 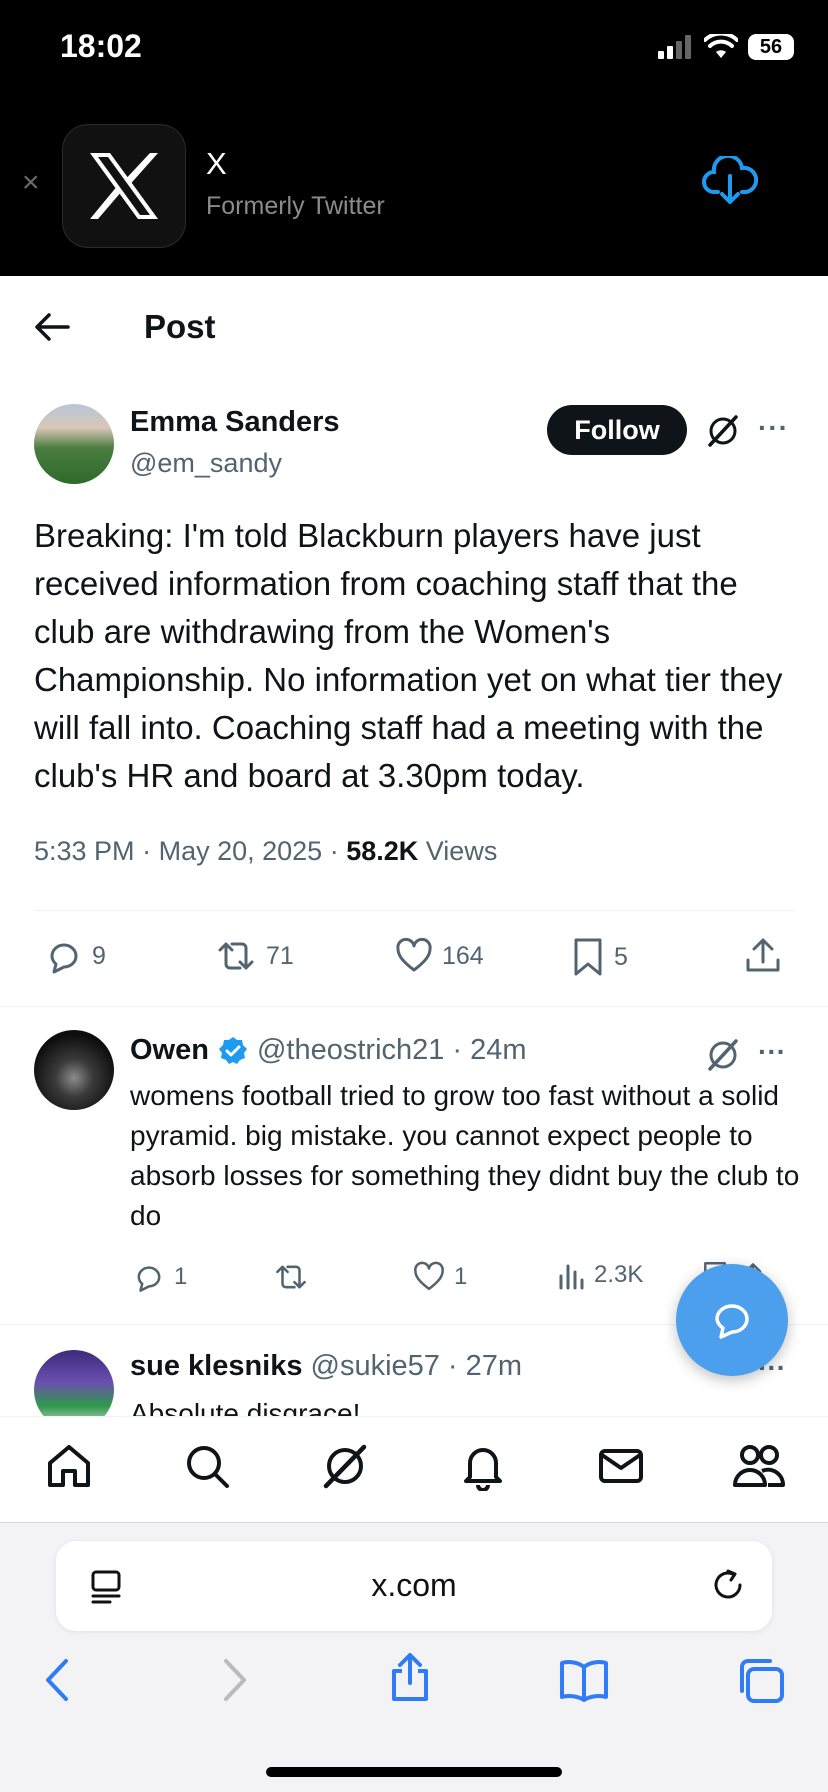 What do you see at coordinates (461, 851) in the screenshot?
I see `views-label: Views` at bounding box center [461, 851].